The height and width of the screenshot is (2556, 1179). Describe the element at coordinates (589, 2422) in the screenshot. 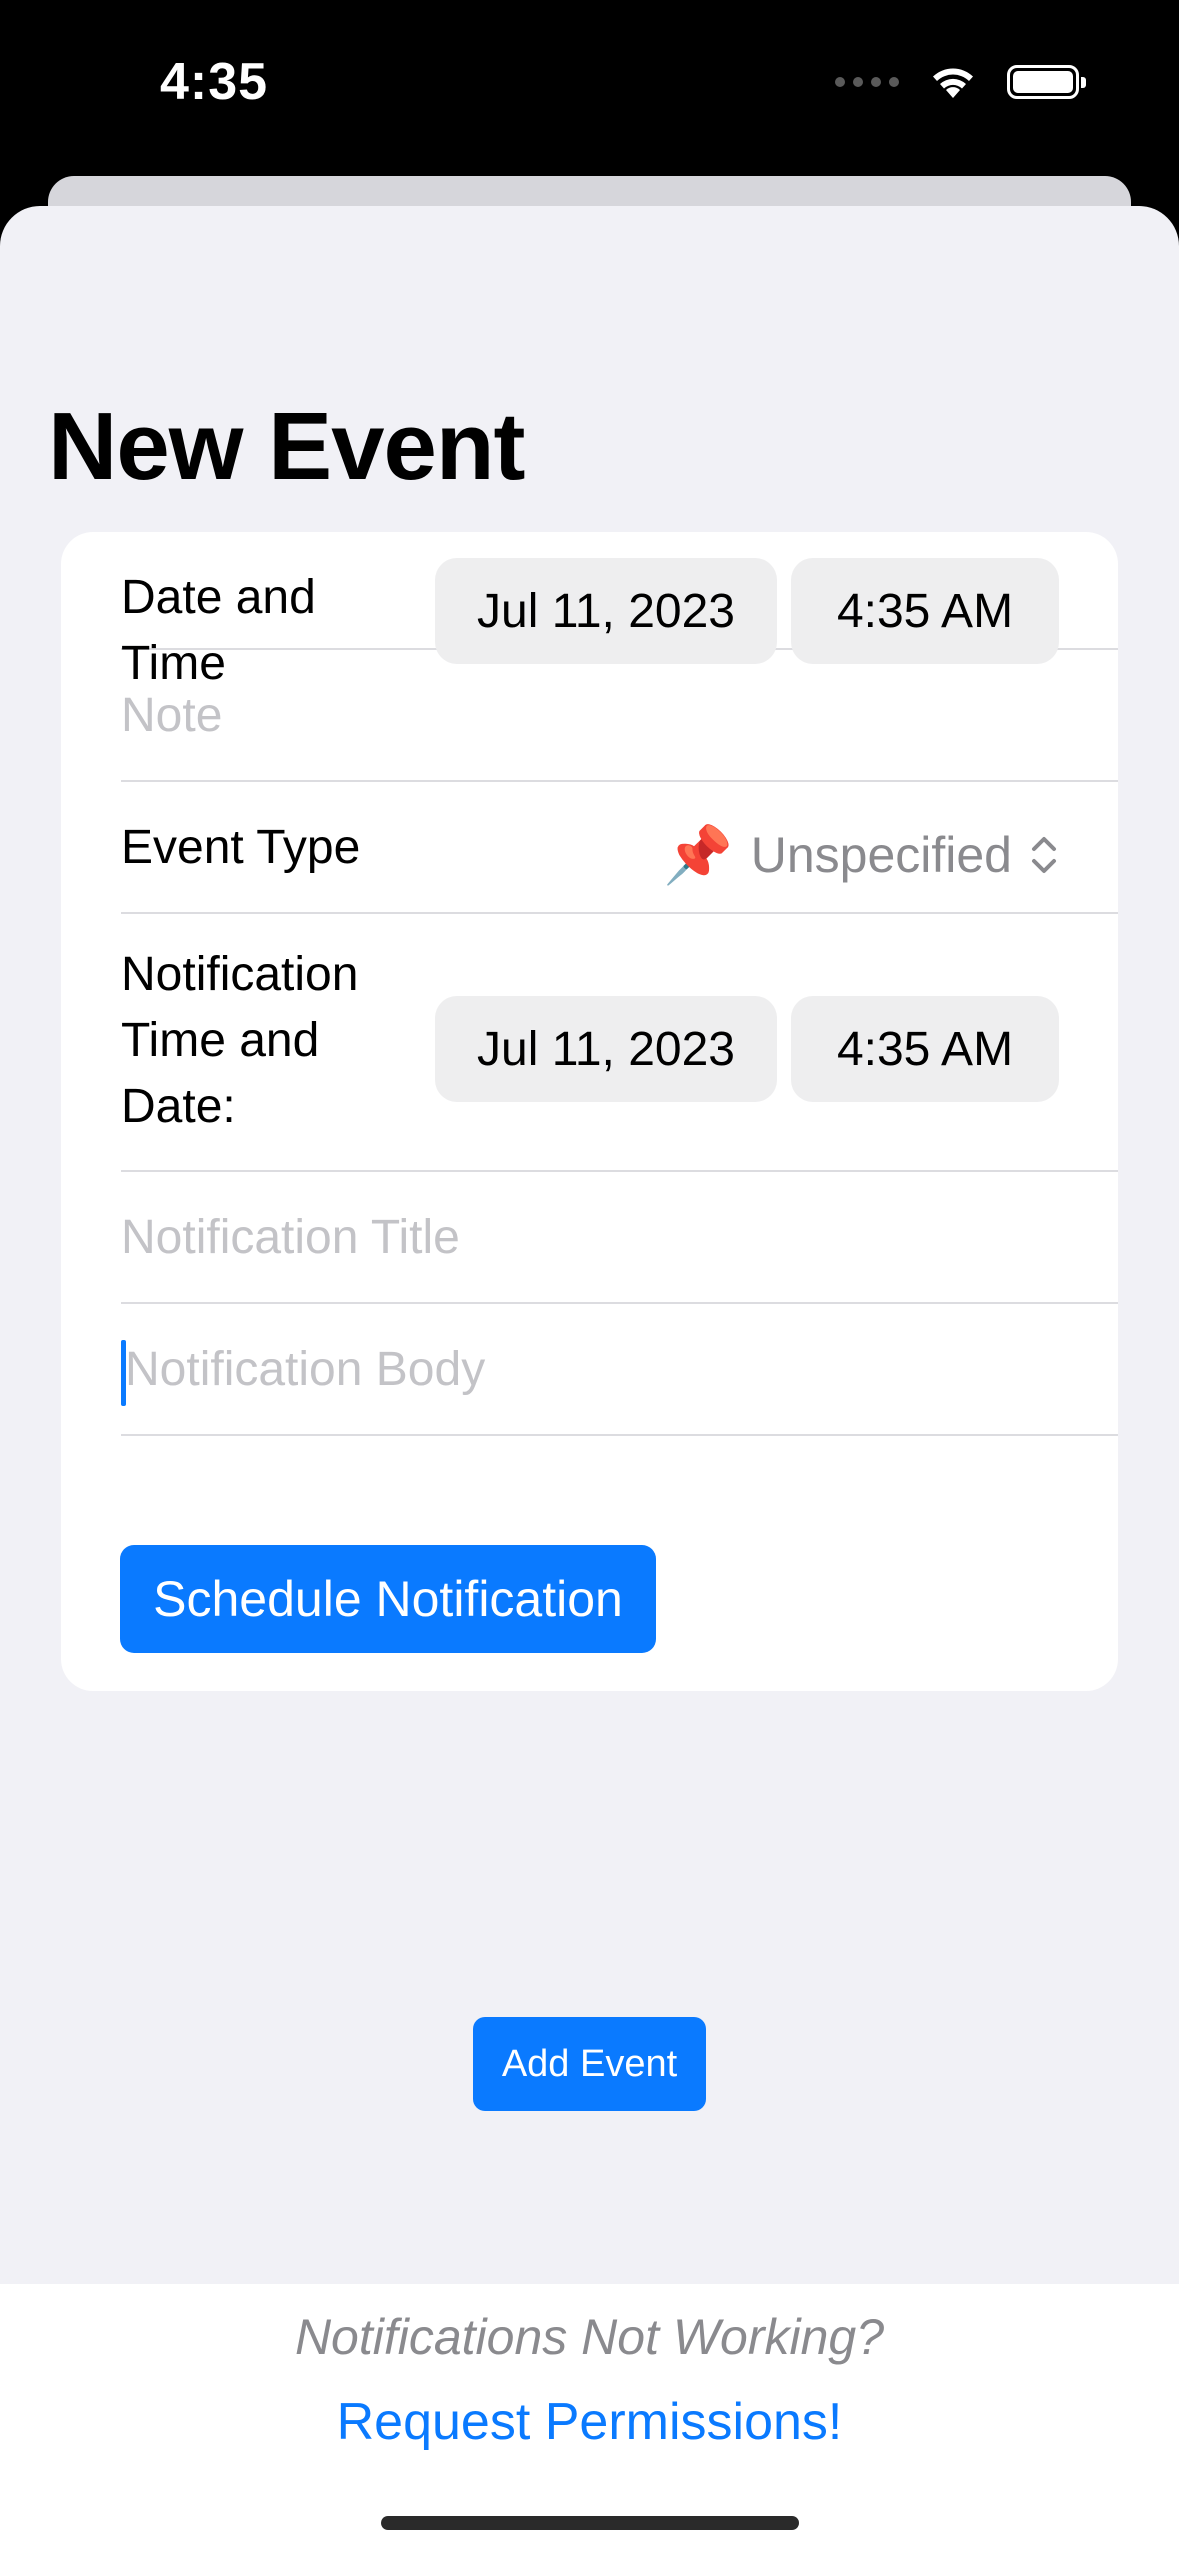

I see `request-permissions-link: Request Permissions!` at that location.